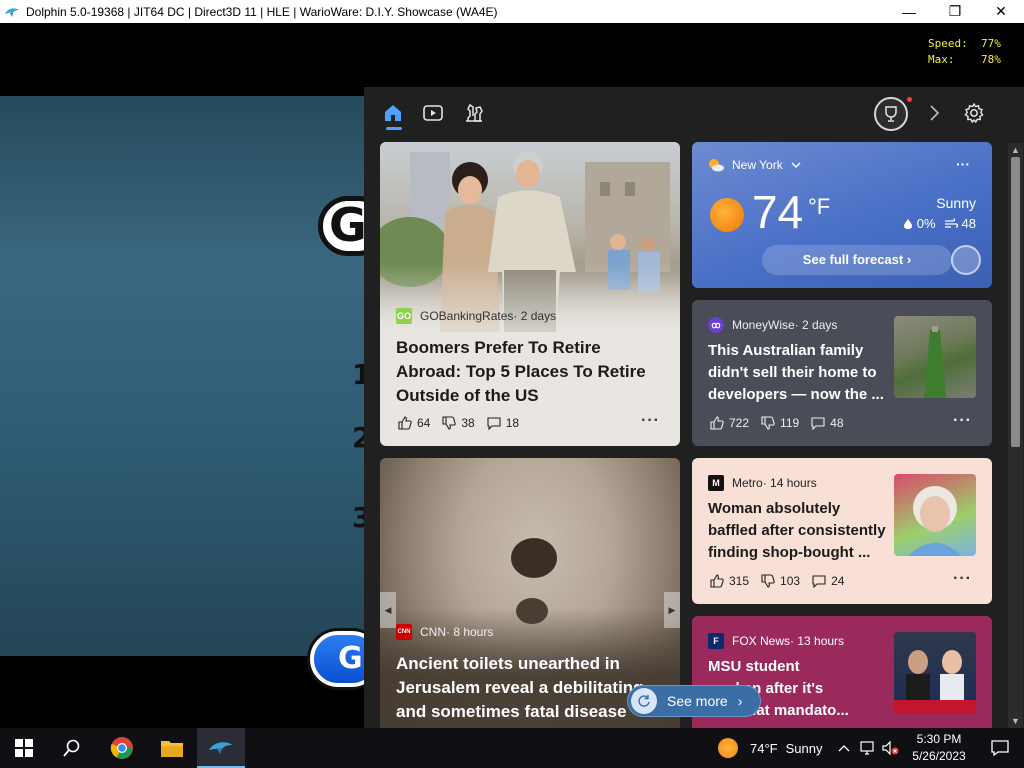  What do you see at coordinates (955, 11) in the screenshot?
I see `maximize-button: ❐` at bounding box center [955, 11].